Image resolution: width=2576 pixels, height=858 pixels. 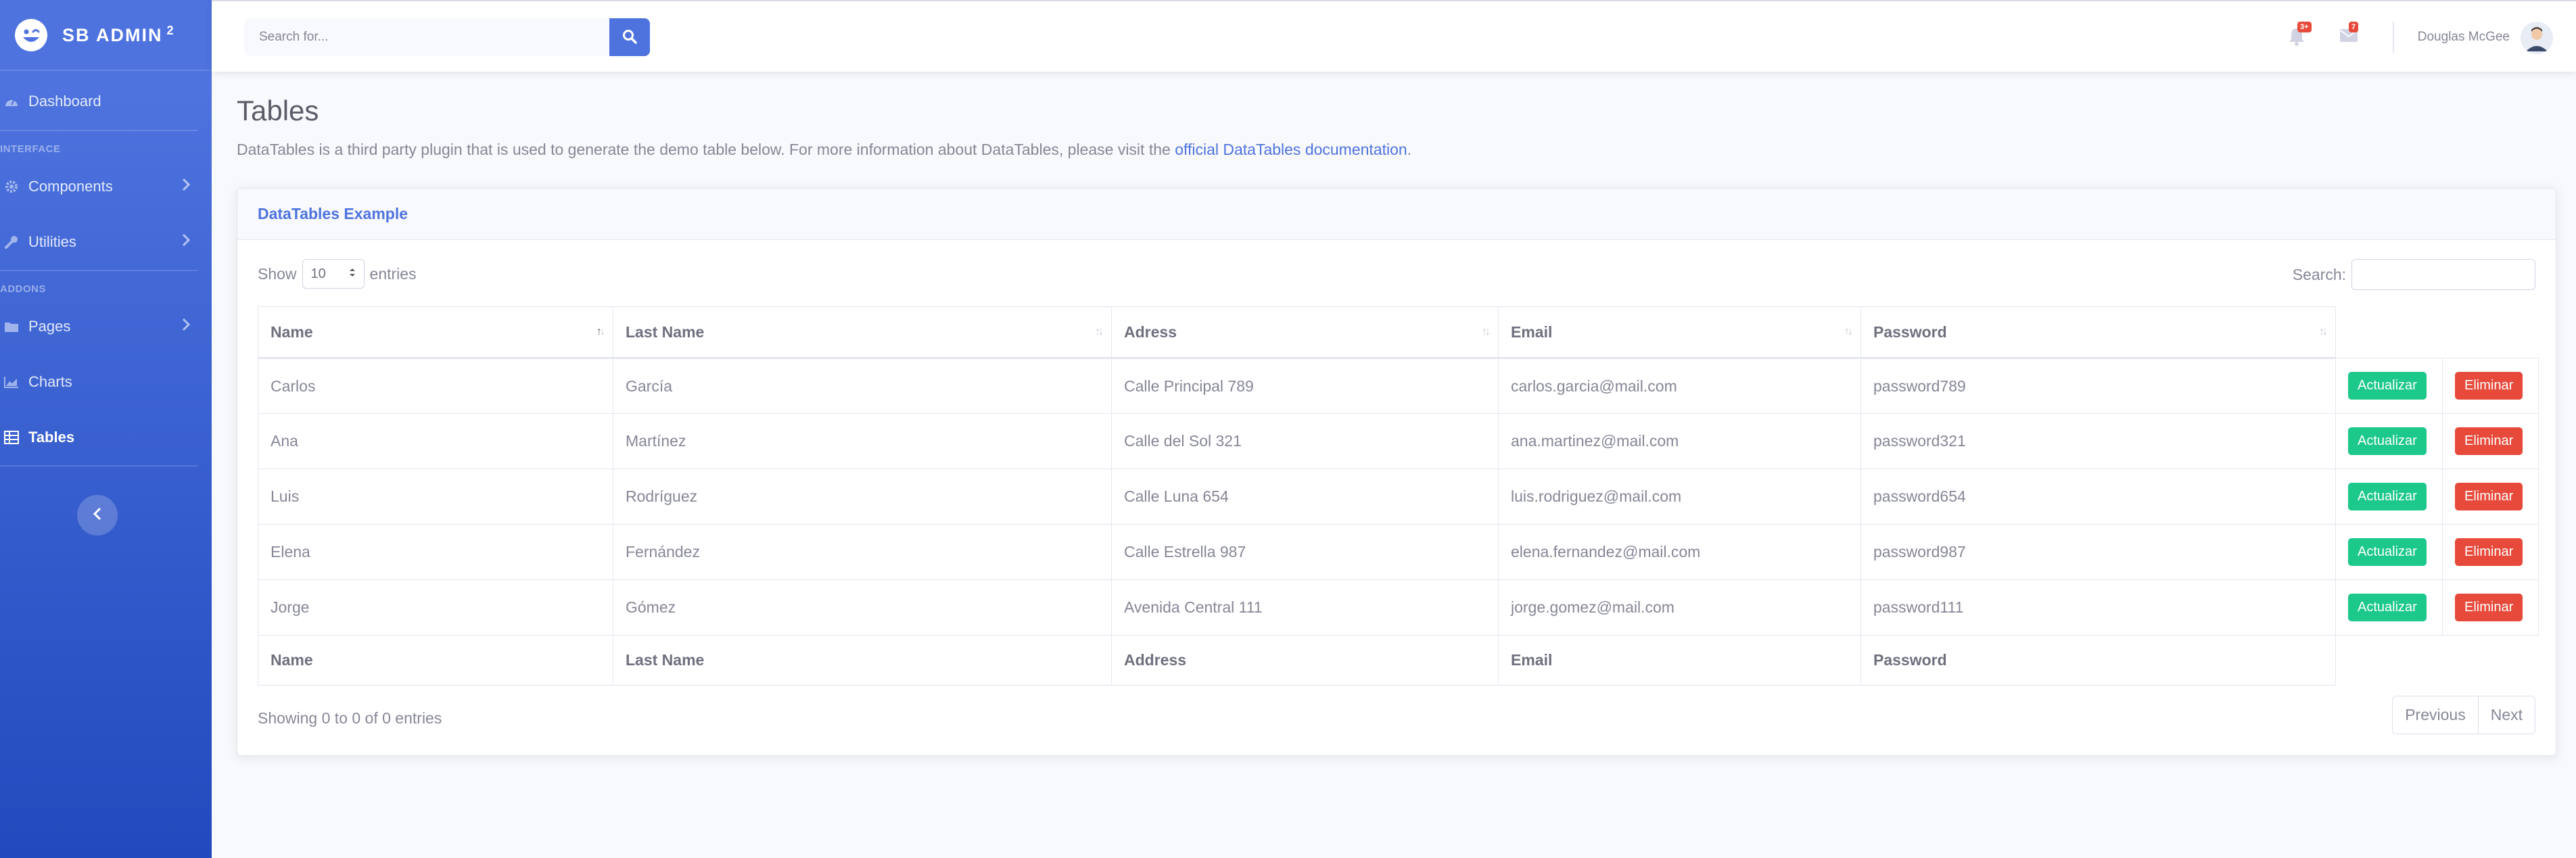 What do you see at coordinates (1679, 607) in the screenshot?
I see `cell-email: jorge.gomez@mail.com` at bounding box center [1679, 607].